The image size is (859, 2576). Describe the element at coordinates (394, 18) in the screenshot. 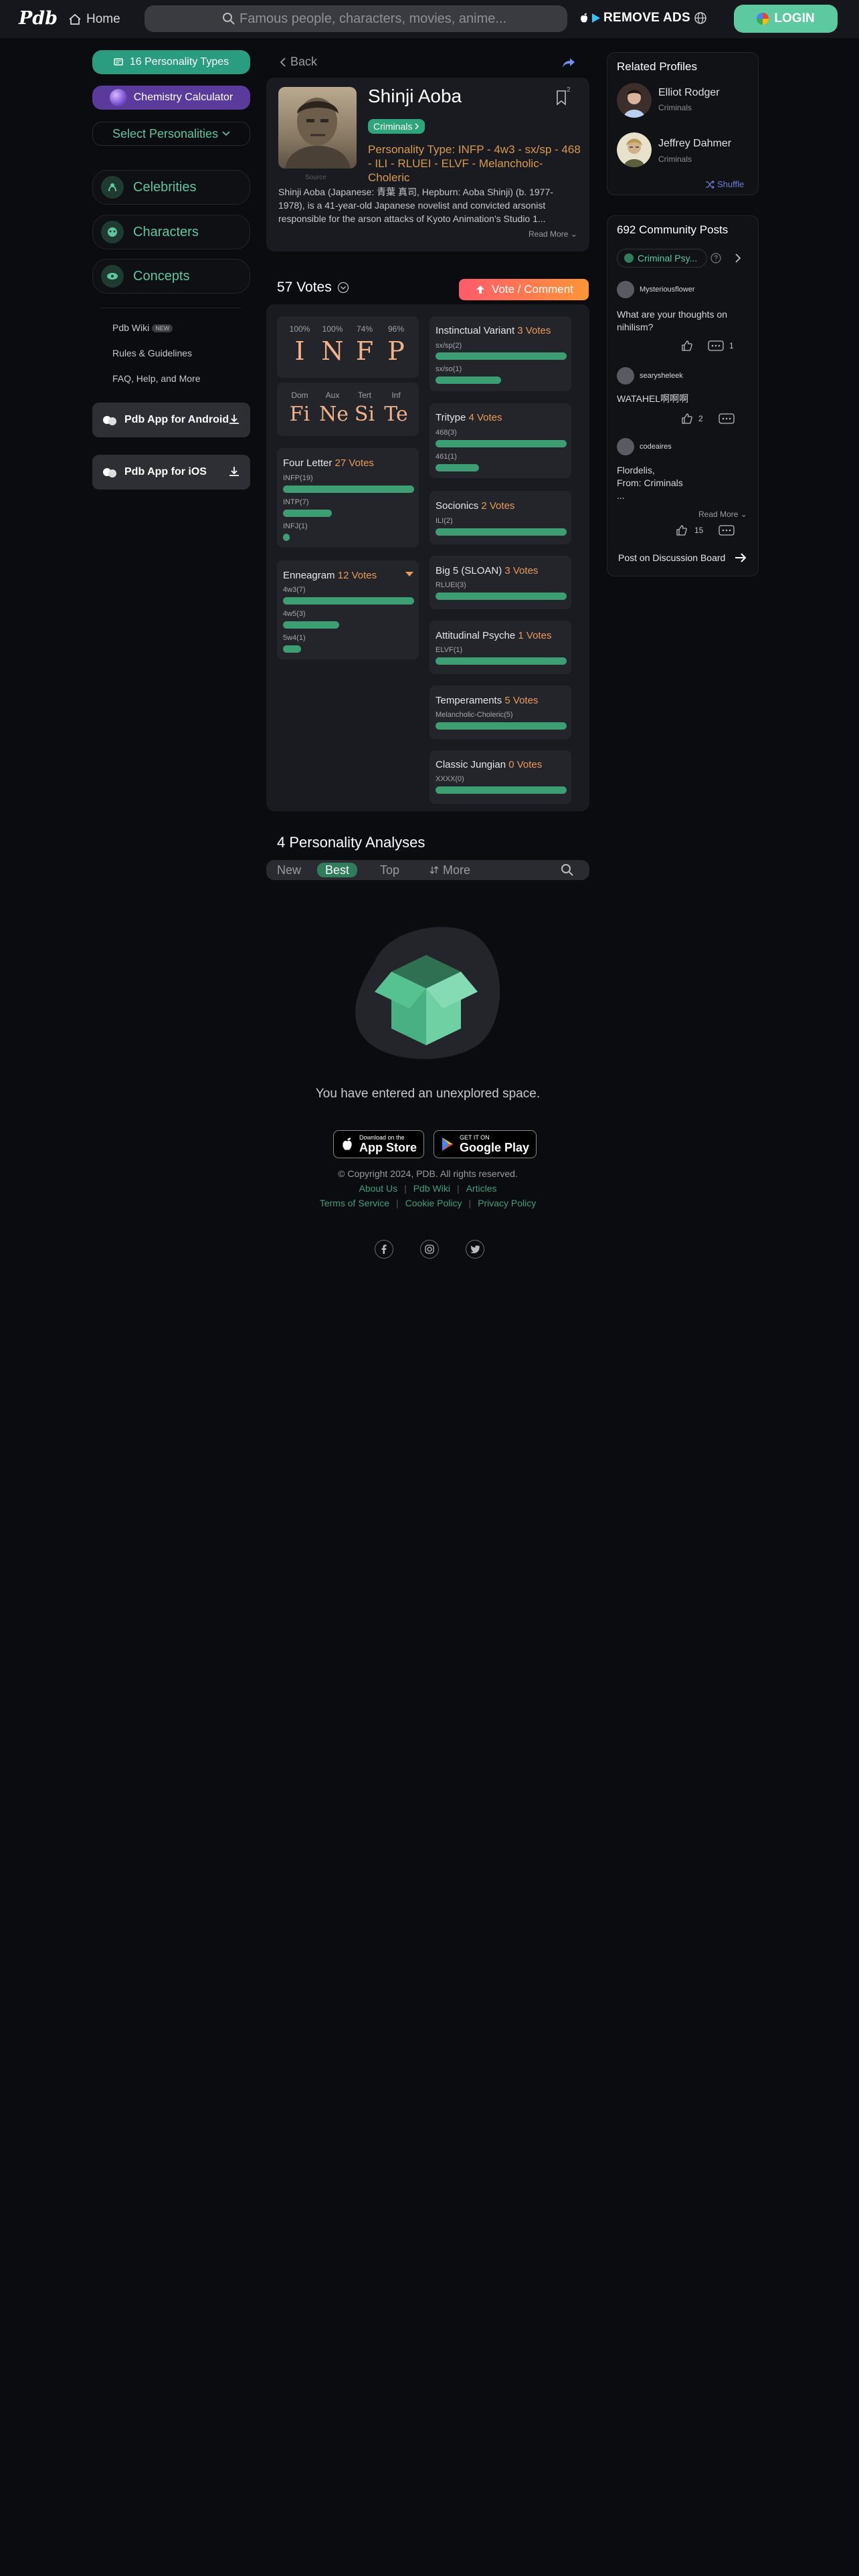

I see `search-input` at that location.